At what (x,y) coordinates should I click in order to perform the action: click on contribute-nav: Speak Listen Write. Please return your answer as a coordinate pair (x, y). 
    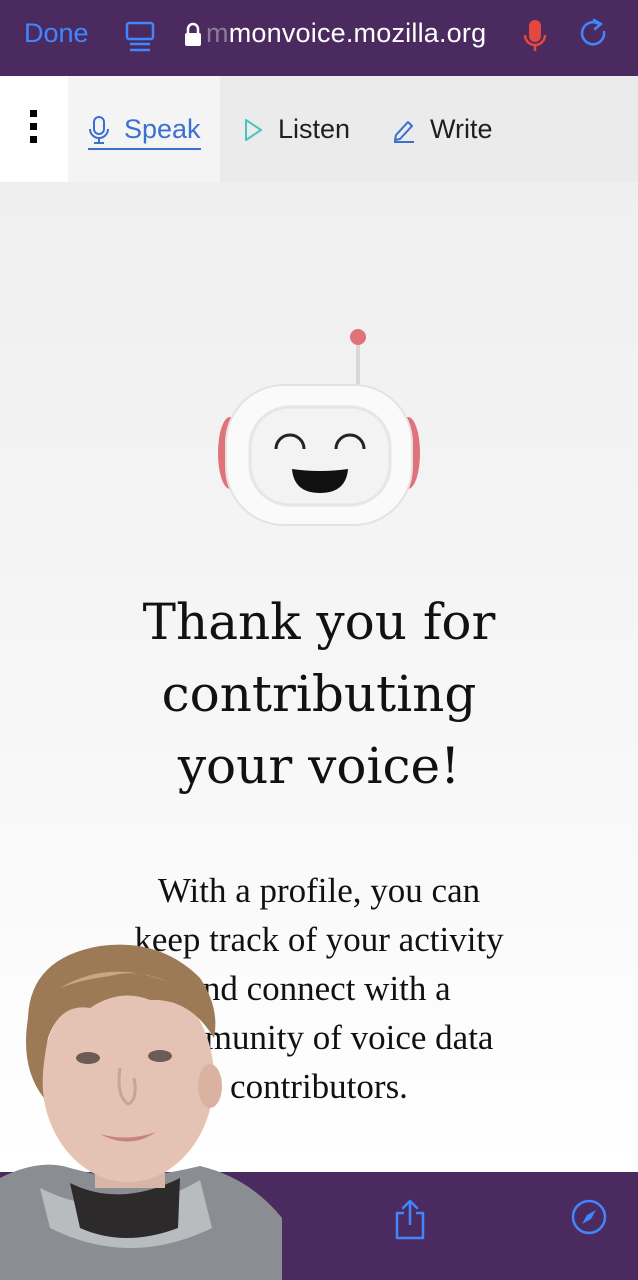
    Looking at the image, I should click on (319, 129).